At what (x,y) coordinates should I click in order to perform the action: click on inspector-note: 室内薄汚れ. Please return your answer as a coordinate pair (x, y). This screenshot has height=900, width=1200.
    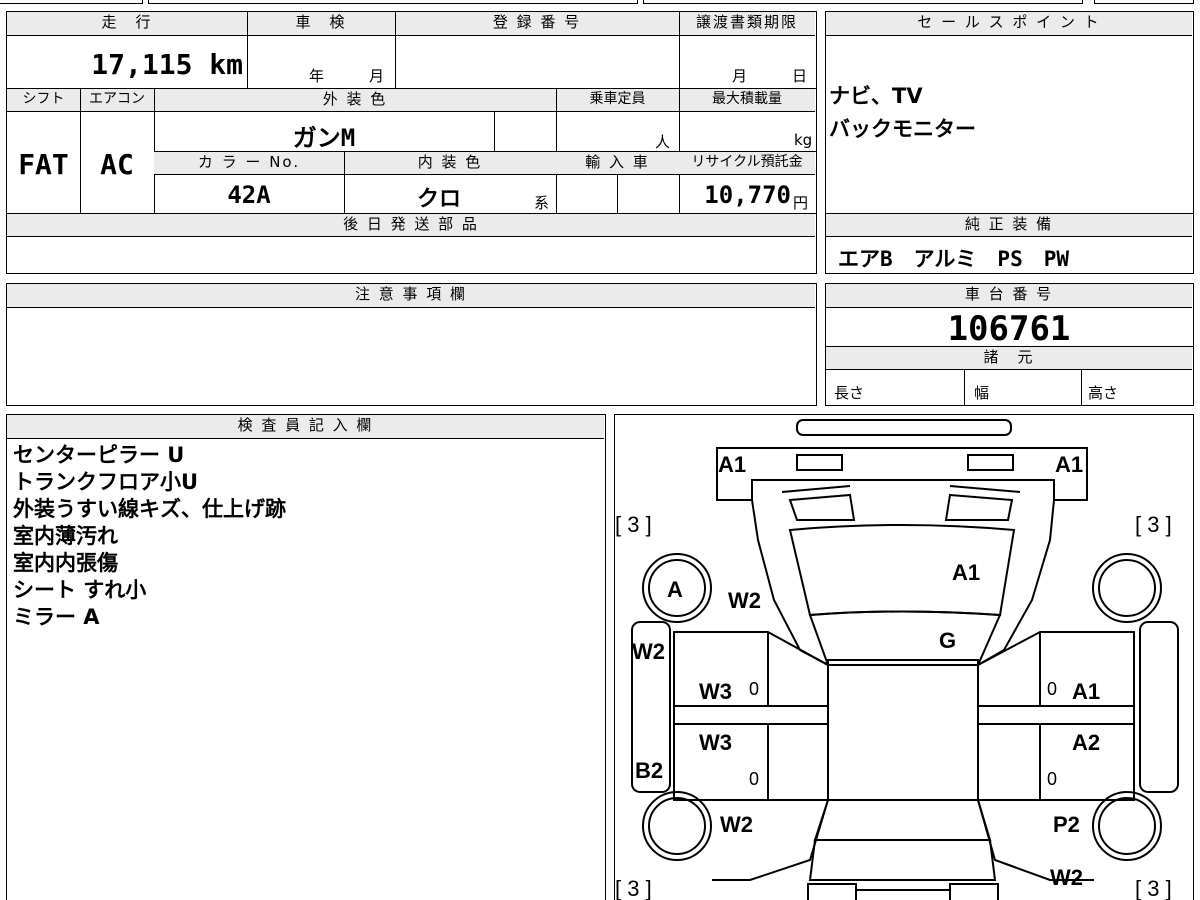
    Looking at the image, I should click on (65, 536).